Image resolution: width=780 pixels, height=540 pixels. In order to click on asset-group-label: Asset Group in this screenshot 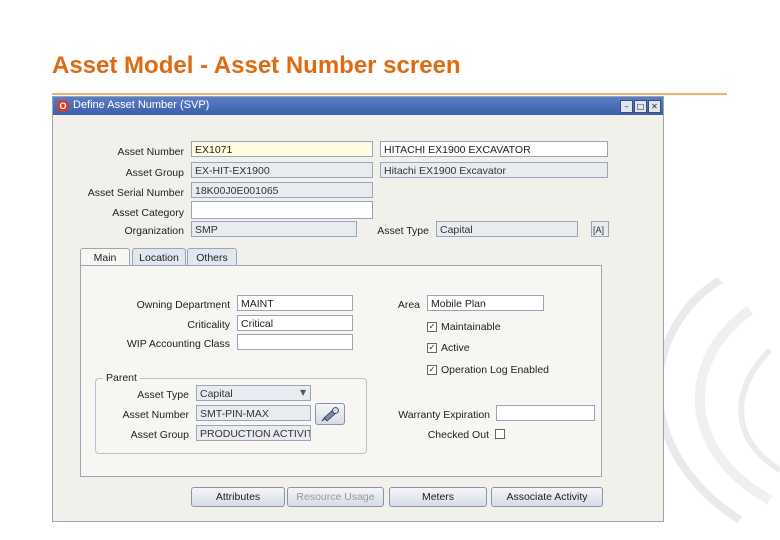, I will do `click(154, 173)`.